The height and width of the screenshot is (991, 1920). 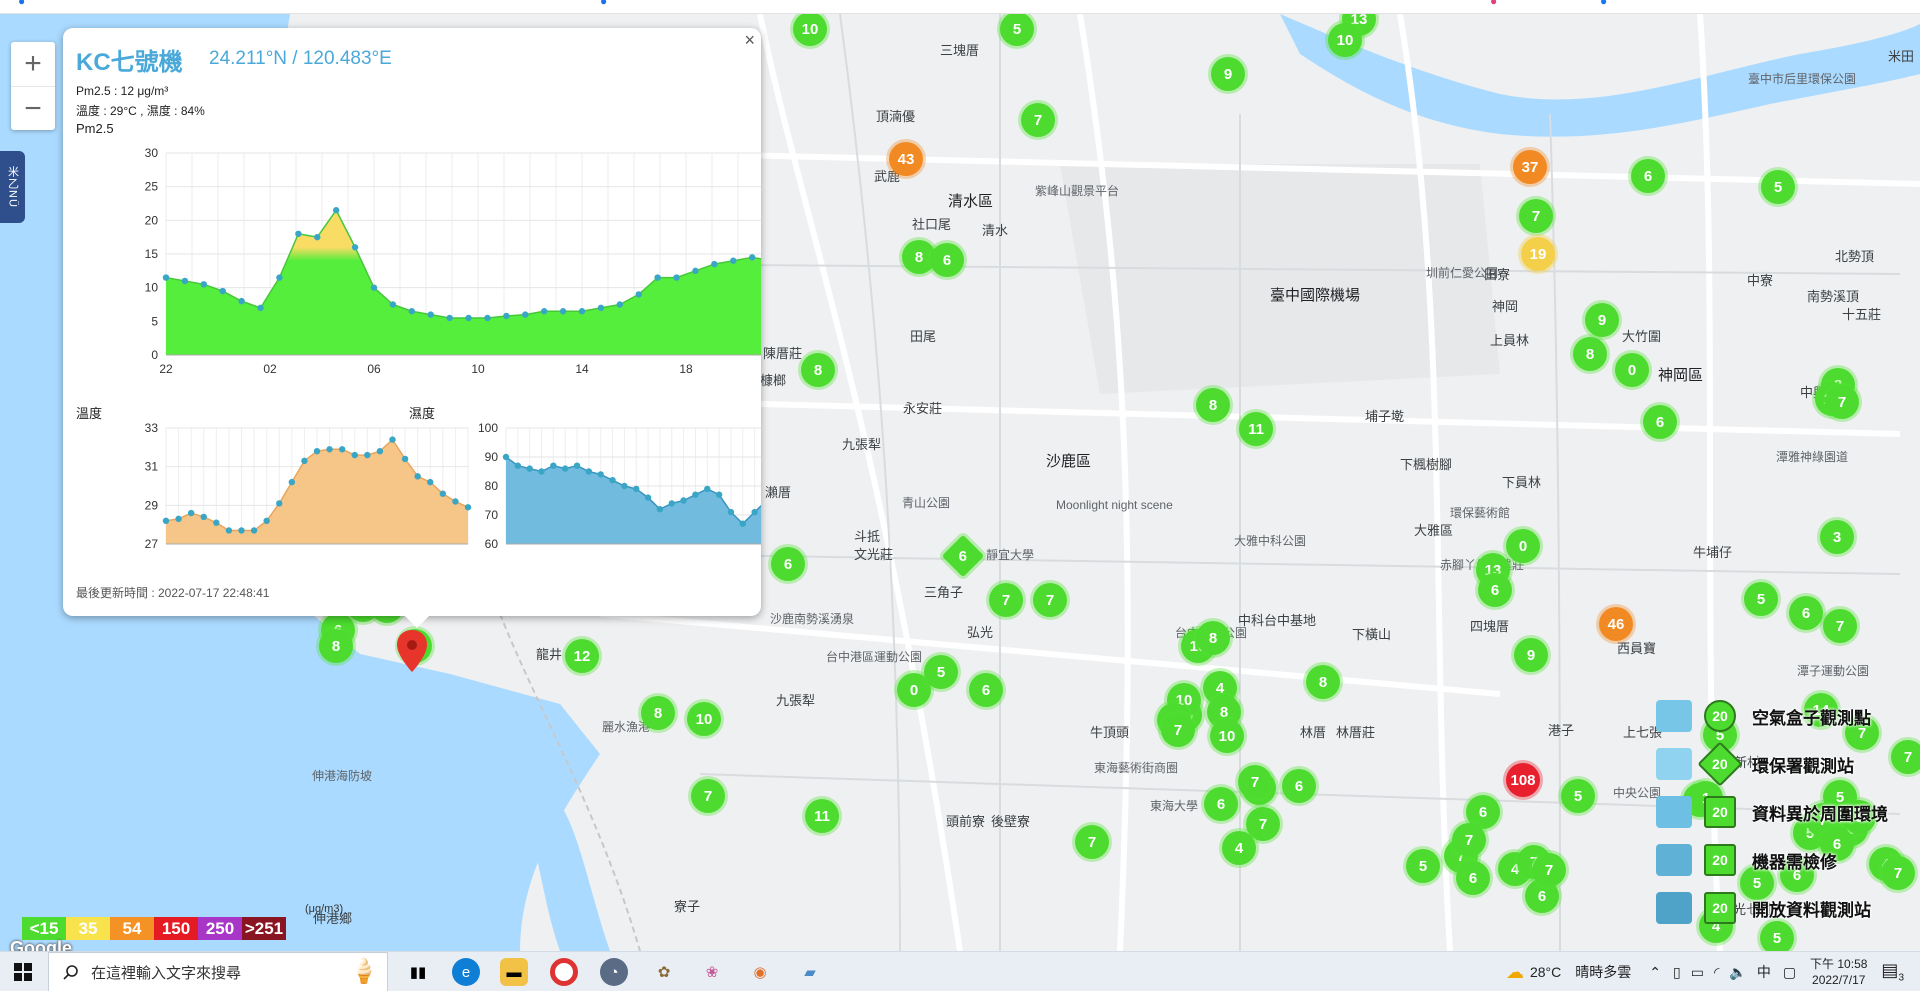 What do you see at coordinates (1789, 972) in the screenshot?
I see `ime-mode-icon: ▢` at bounding box center [1789, 972].